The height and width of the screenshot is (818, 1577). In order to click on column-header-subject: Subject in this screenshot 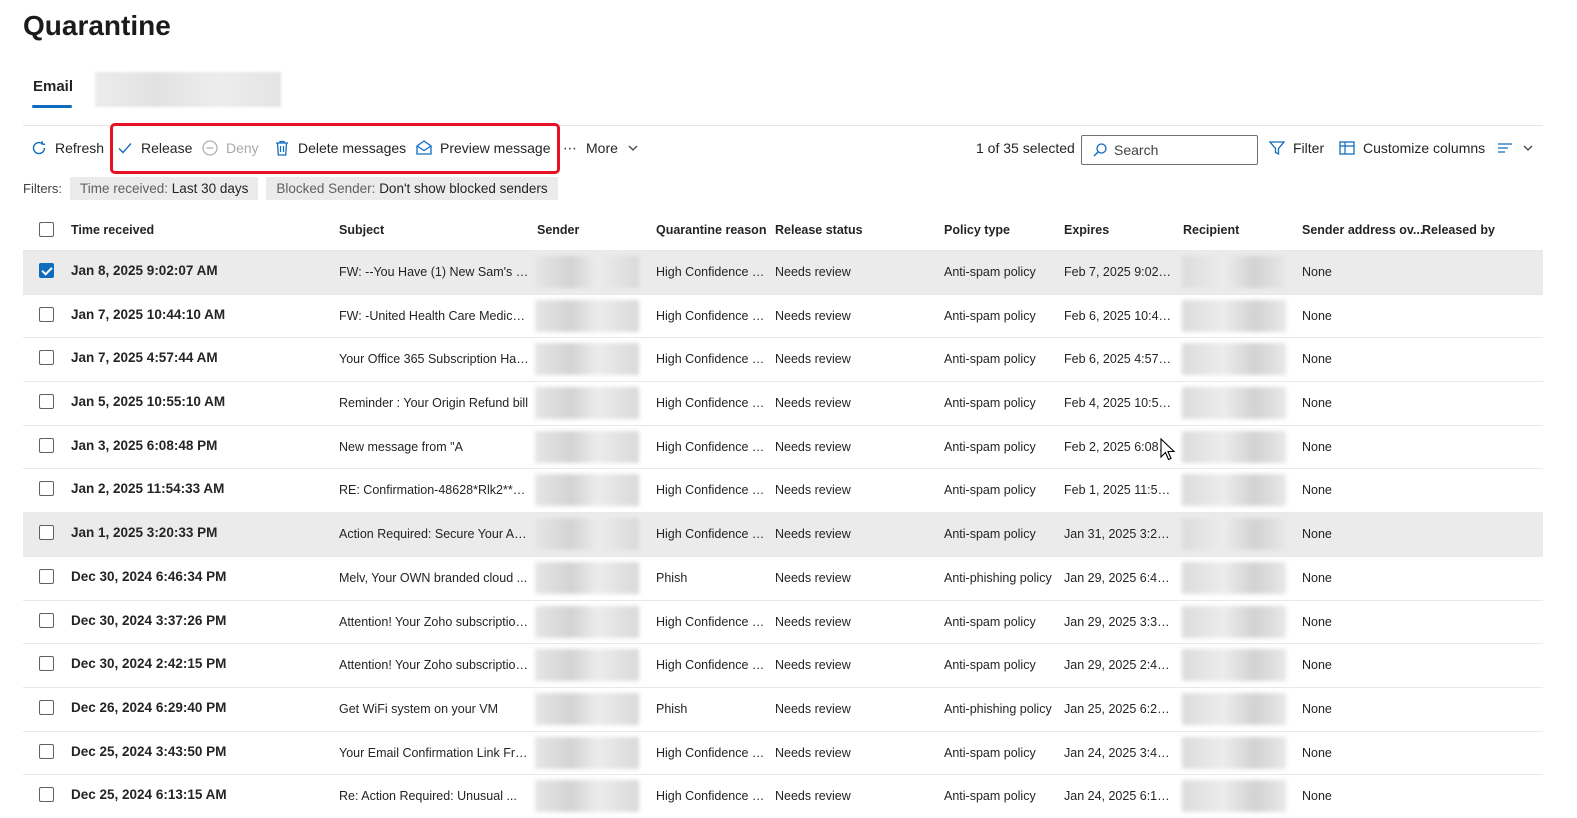, I will do `click(361, 230)`.